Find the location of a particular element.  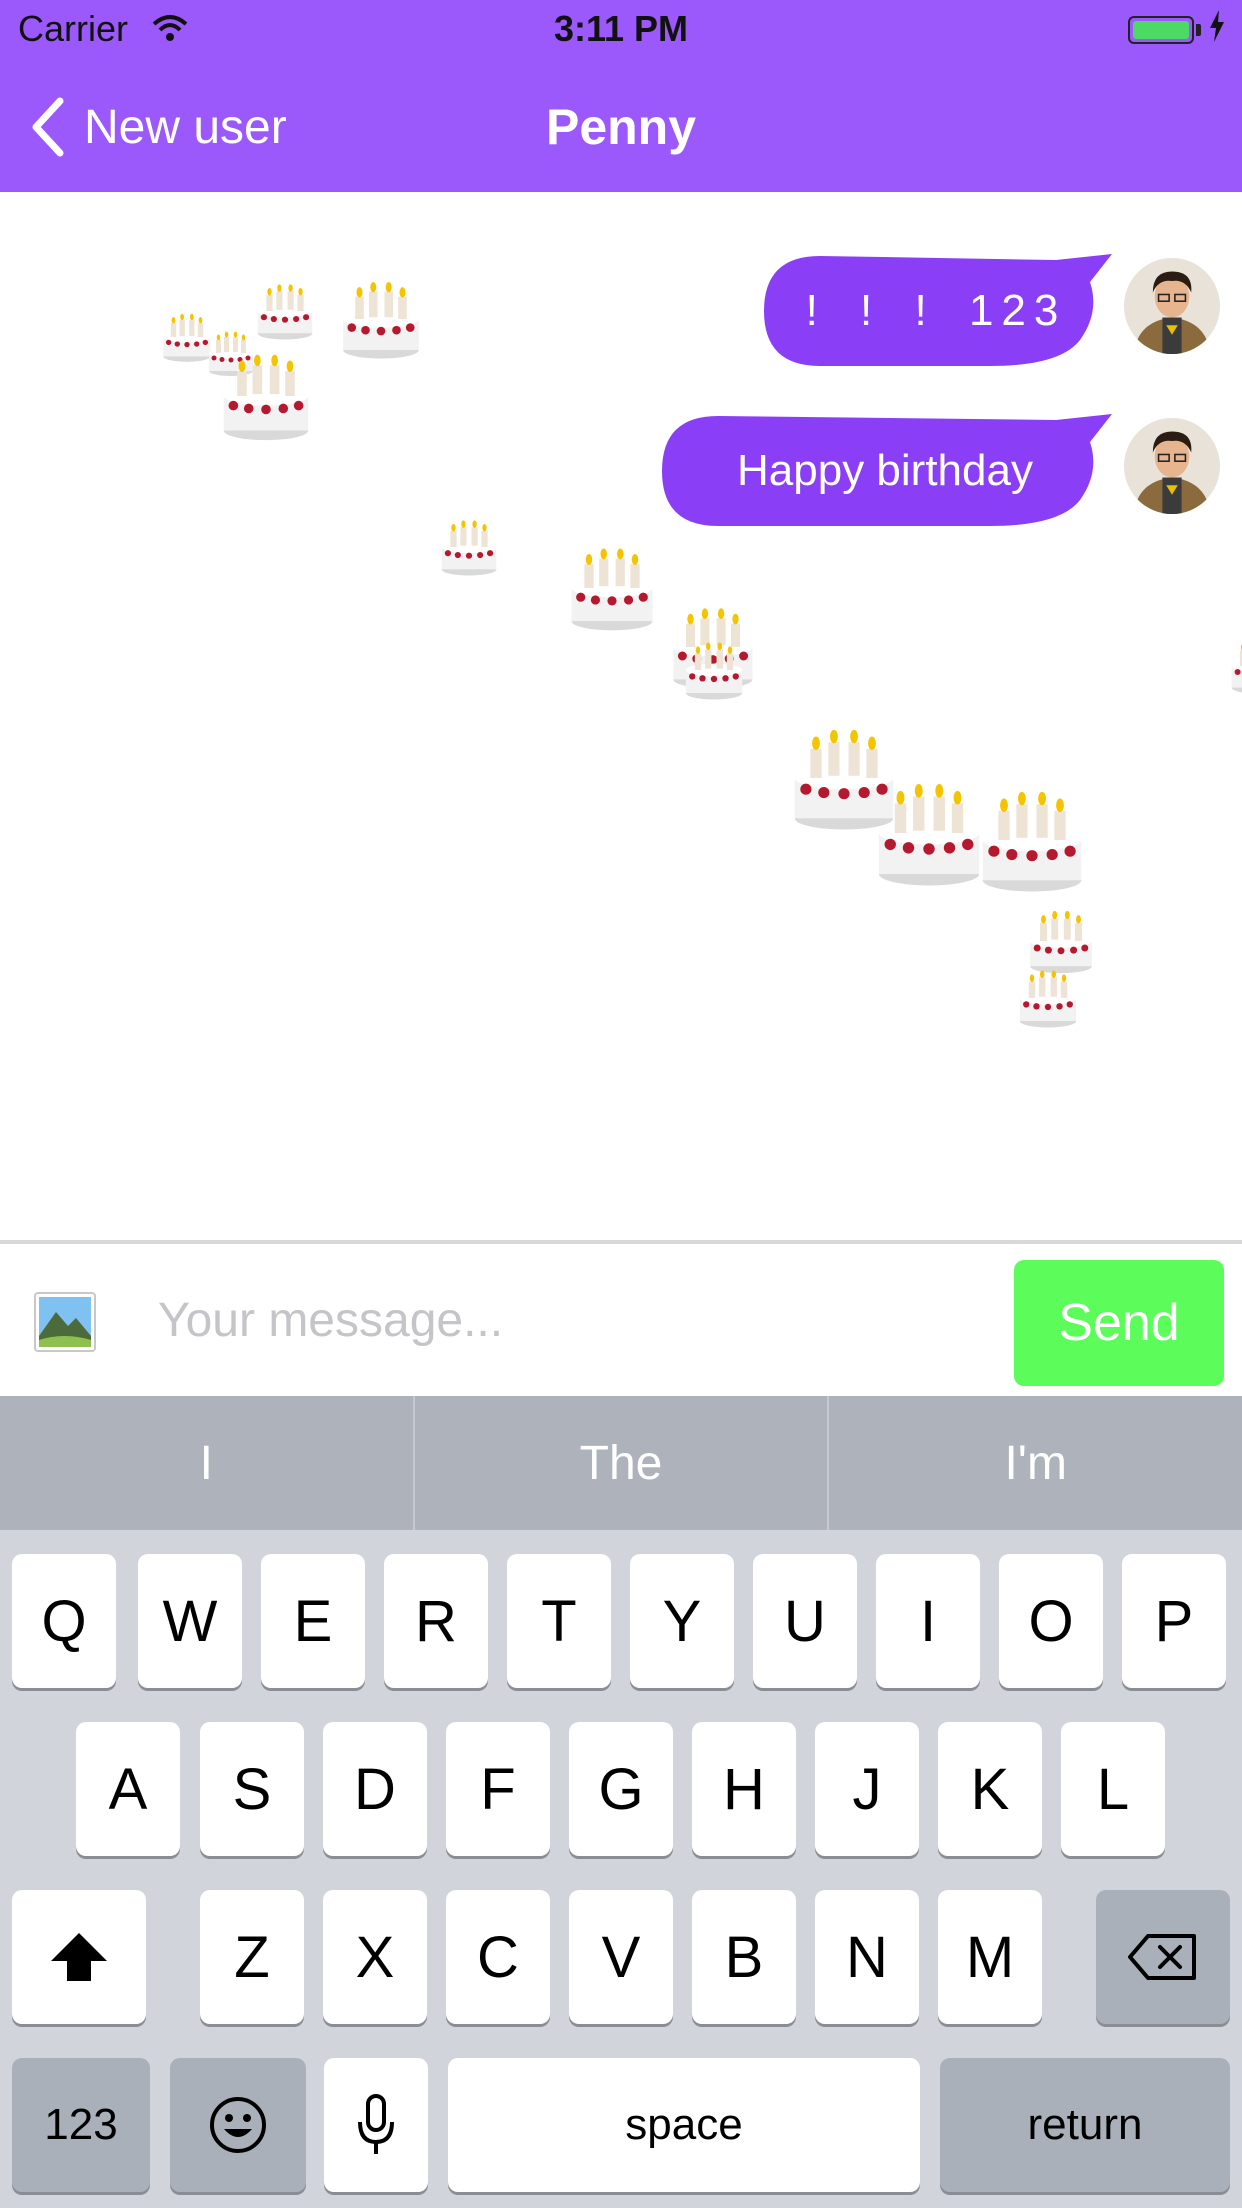

back-button: New user is located at coordinates (158, 127).